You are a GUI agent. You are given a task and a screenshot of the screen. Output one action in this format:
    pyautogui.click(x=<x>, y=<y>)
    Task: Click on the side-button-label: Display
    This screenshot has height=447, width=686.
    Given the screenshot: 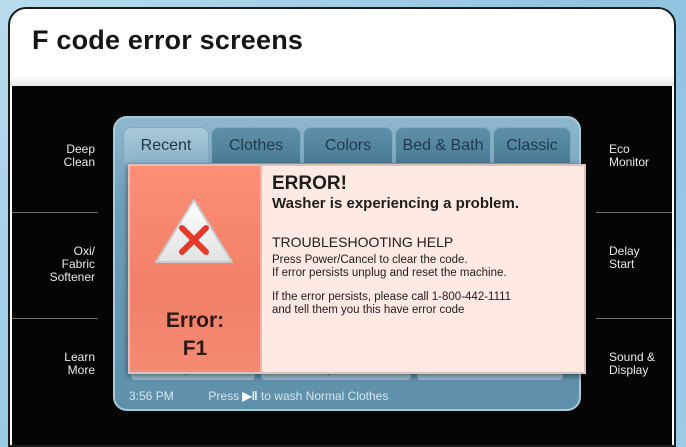 What is the action you would take?
    pyautogui.click(x=629, y=370)
    